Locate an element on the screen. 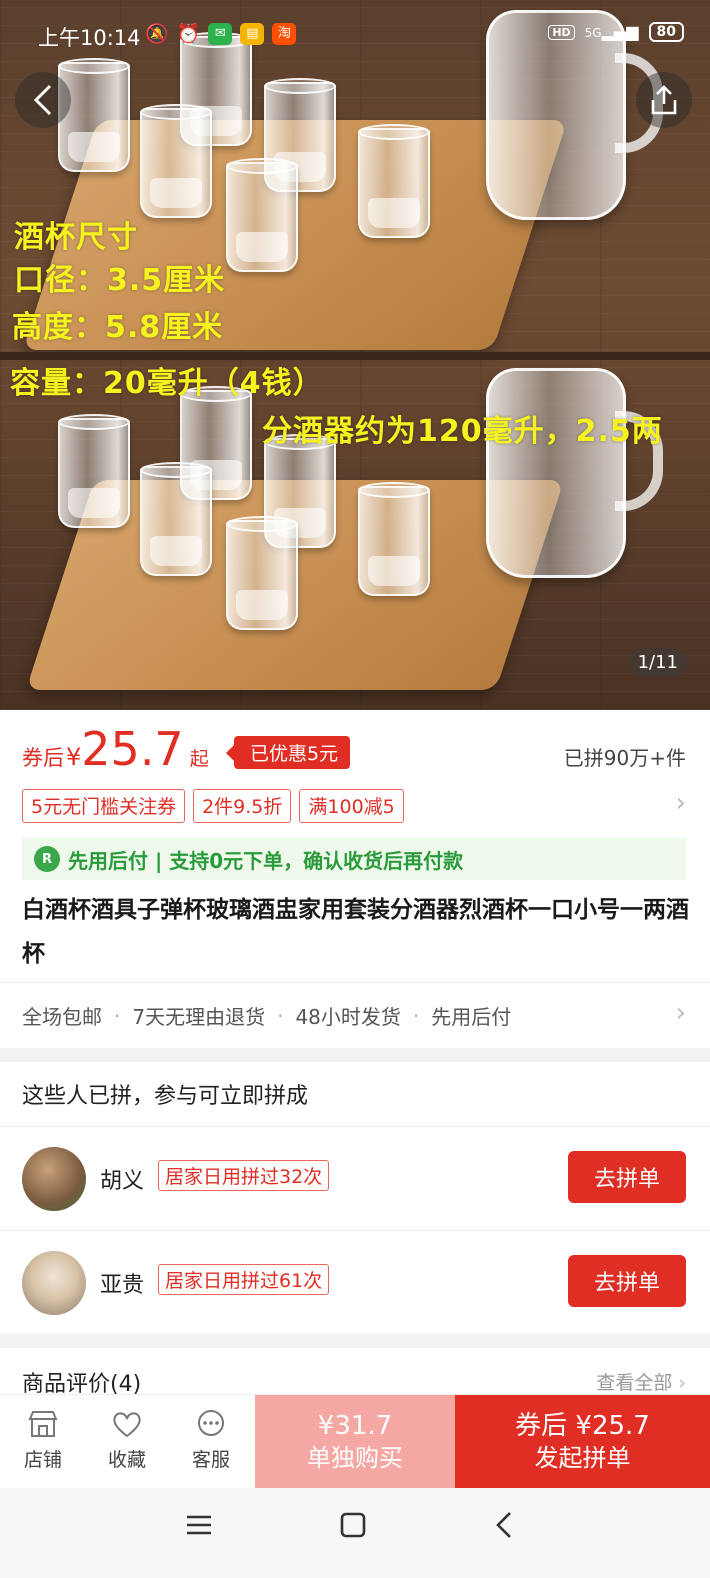  product-title: 白酒杯酒具子弹杯玻璃酒盅家用套装分酒器烈酒杯一口小号一两酒杯 is located at coordinates (355, 932).